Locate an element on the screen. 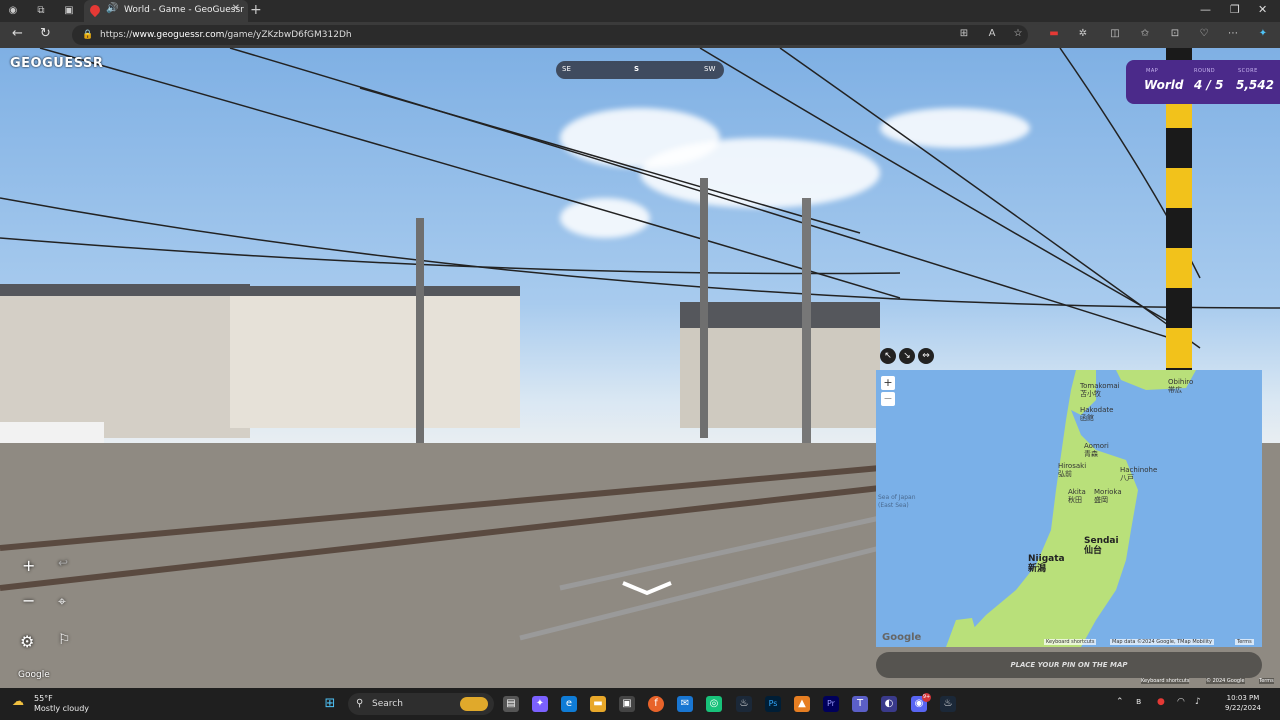 Image resolution: width=1280 pixels, height=720 pixels. game-status-panel: MAP World ROUND 4 / 5 SCORE 5,542 is located at coordinates (1203, 82).